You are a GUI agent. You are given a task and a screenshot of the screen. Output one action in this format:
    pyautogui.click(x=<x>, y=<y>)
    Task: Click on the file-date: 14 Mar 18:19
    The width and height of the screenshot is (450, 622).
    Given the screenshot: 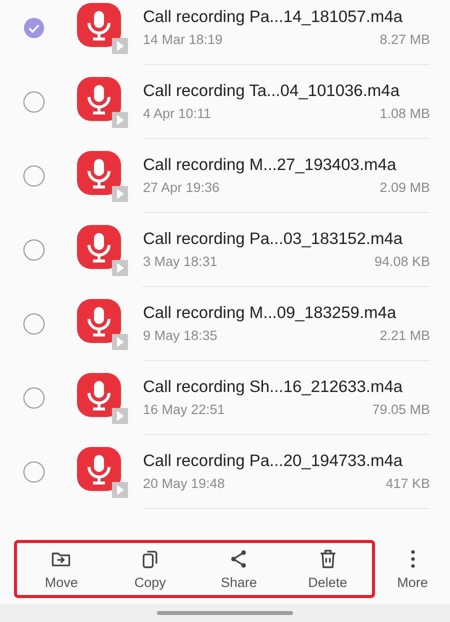 What is the action you would take?
    pyautogui.click(x=183, y=39)
    